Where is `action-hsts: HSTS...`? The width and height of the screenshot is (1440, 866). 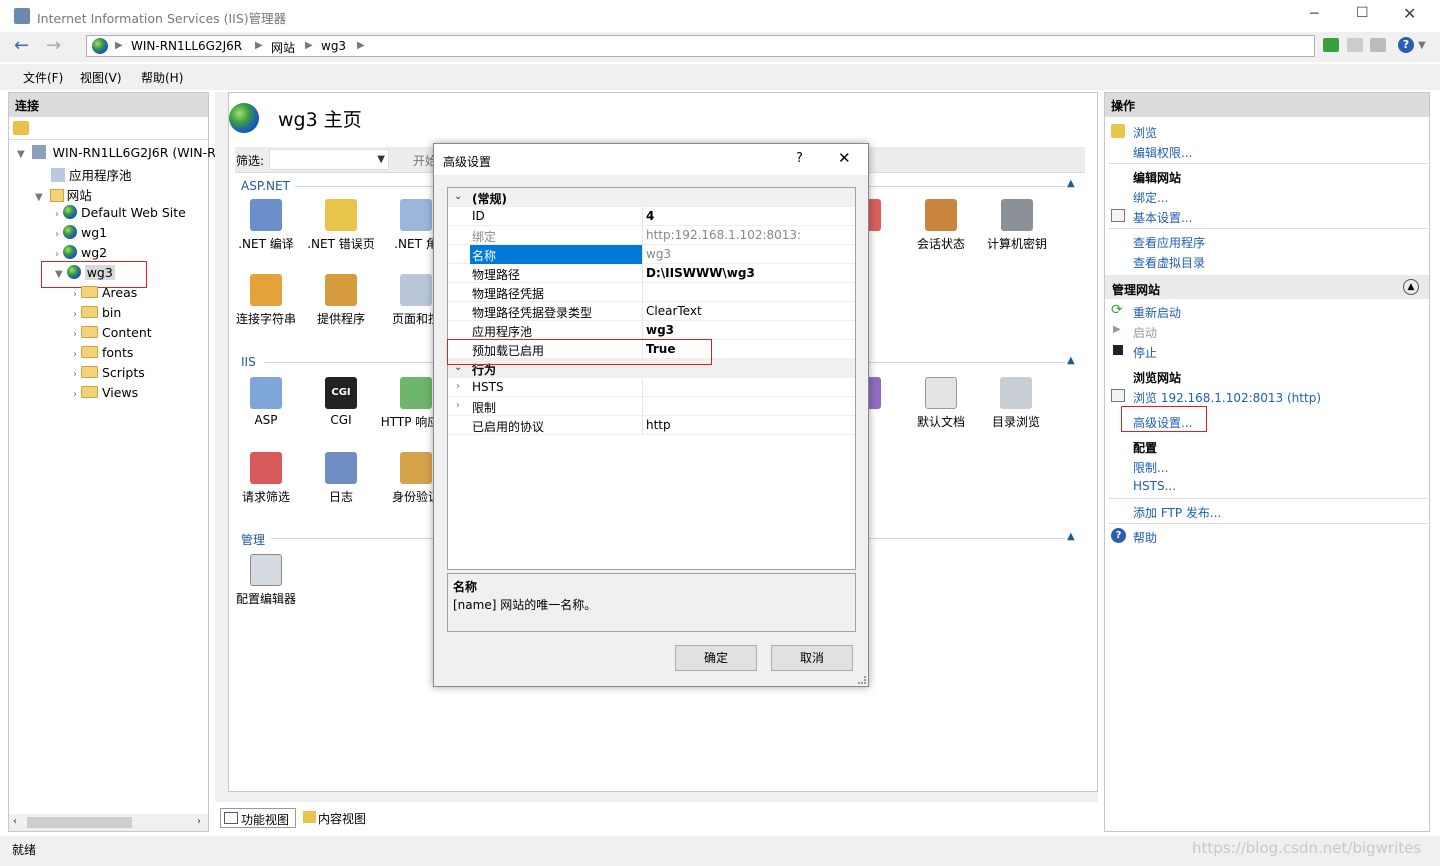 action-hsts: HSTS... is located at coordinates (1154, 486).